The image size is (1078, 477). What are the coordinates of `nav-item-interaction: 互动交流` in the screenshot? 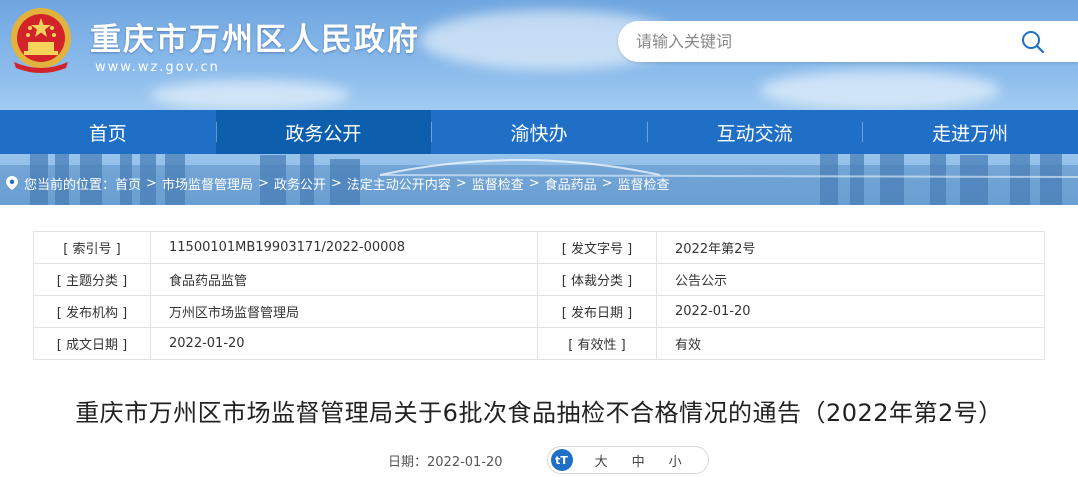 It's located at (754, 132).